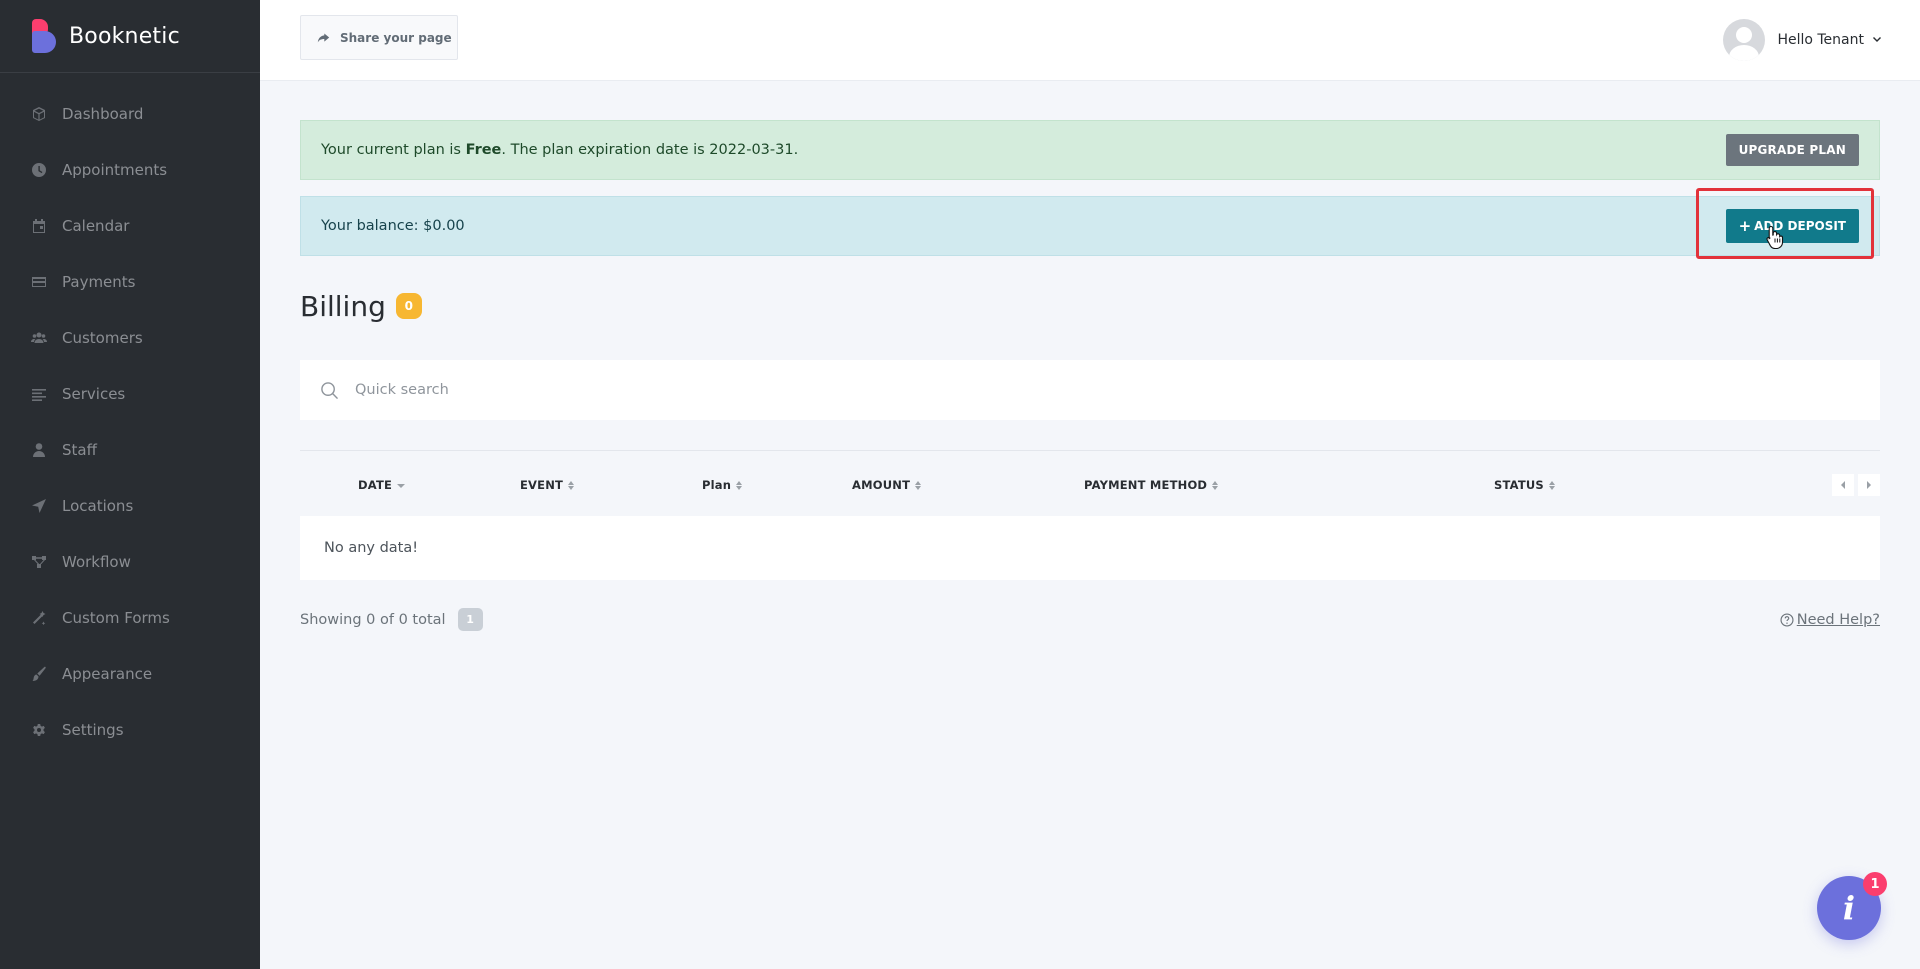 The height and width of the screenshot is (969, 1920). I want to click on sidebar-item-label: Locations, so click(98, 506).